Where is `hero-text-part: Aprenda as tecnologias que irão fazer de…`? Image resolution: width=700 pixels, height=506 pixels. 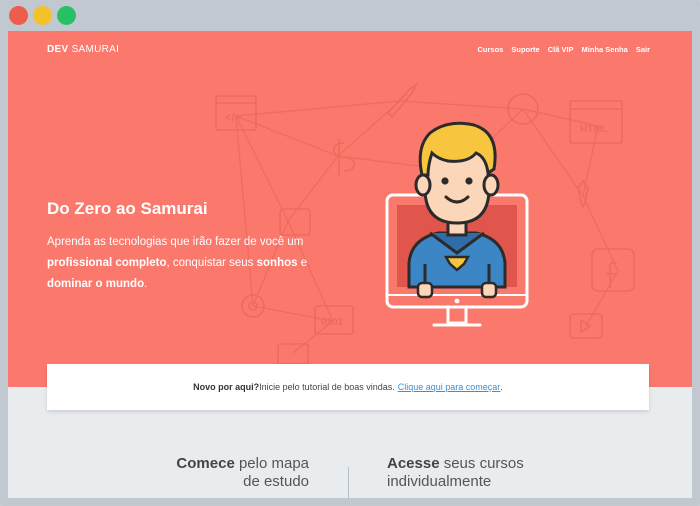
hero-text-part: Aprenda as tecnologias que irão fazer de… is located at coordinates (175, 242).